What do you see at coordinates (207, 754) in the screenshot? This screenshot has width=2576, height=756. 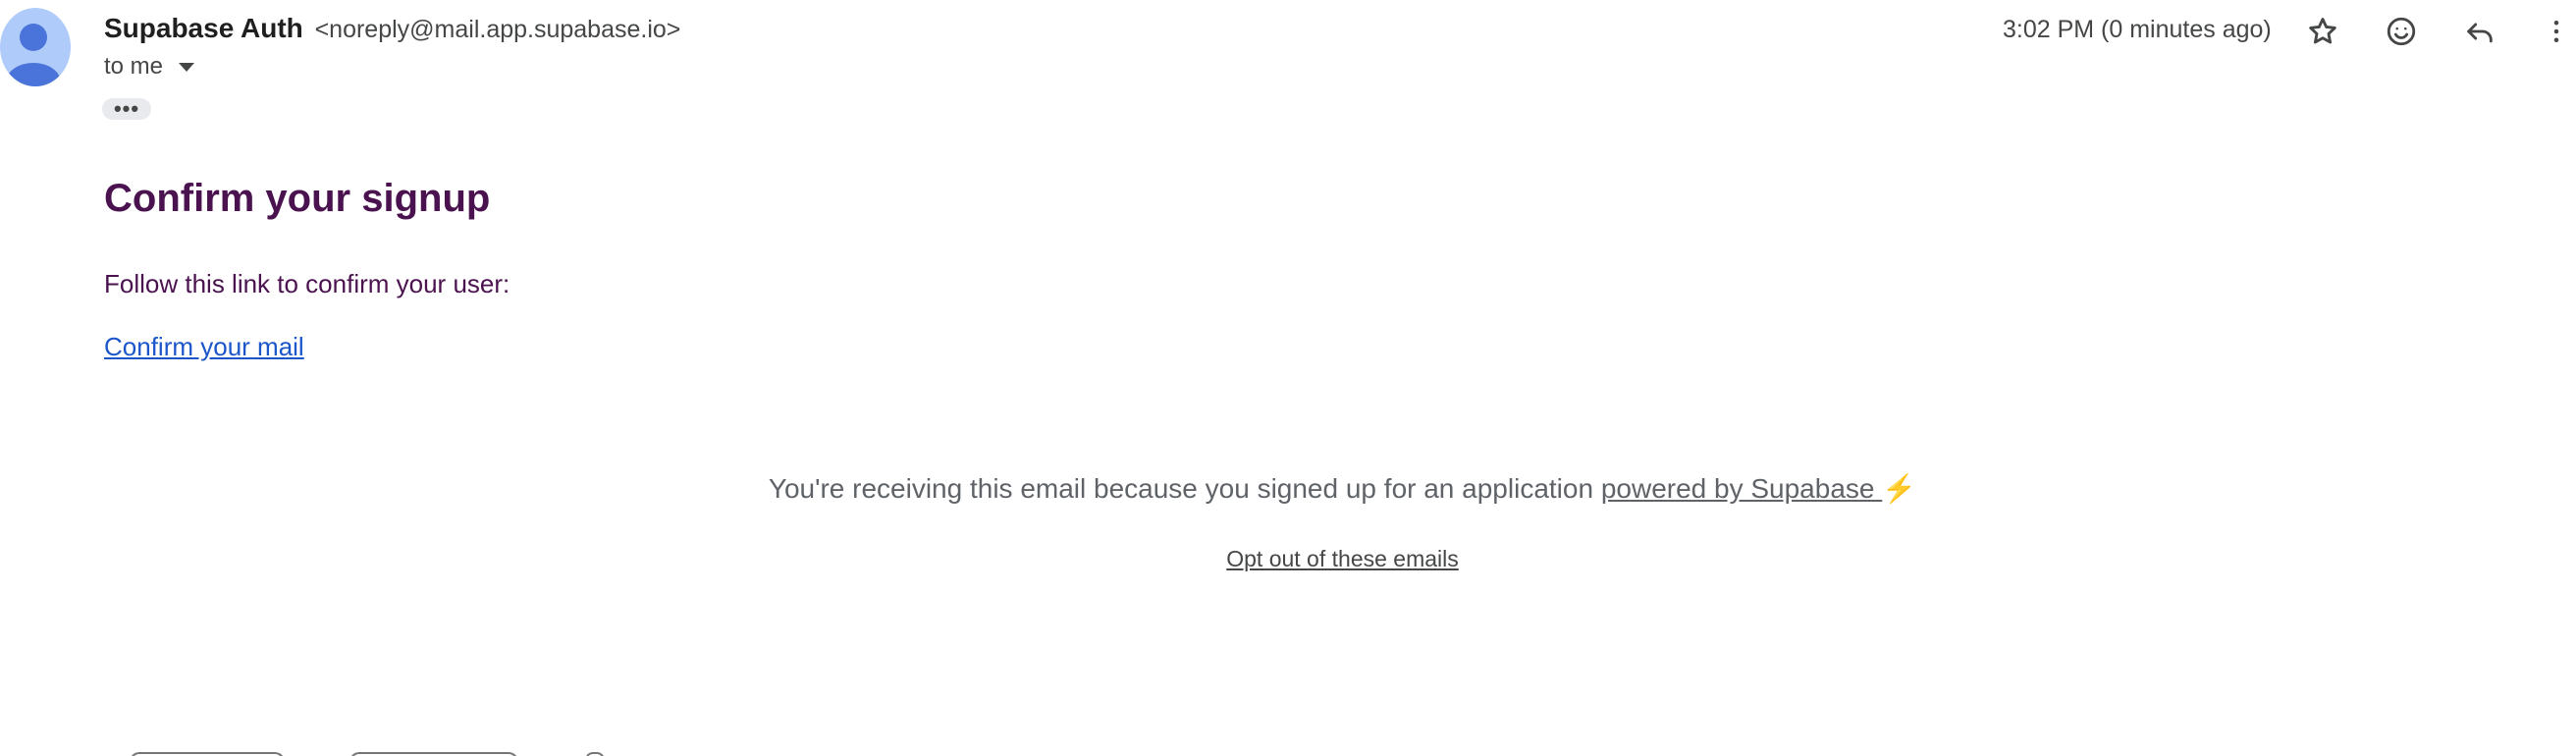 I see `reply-chip-button` at bounding box center [207, 754].